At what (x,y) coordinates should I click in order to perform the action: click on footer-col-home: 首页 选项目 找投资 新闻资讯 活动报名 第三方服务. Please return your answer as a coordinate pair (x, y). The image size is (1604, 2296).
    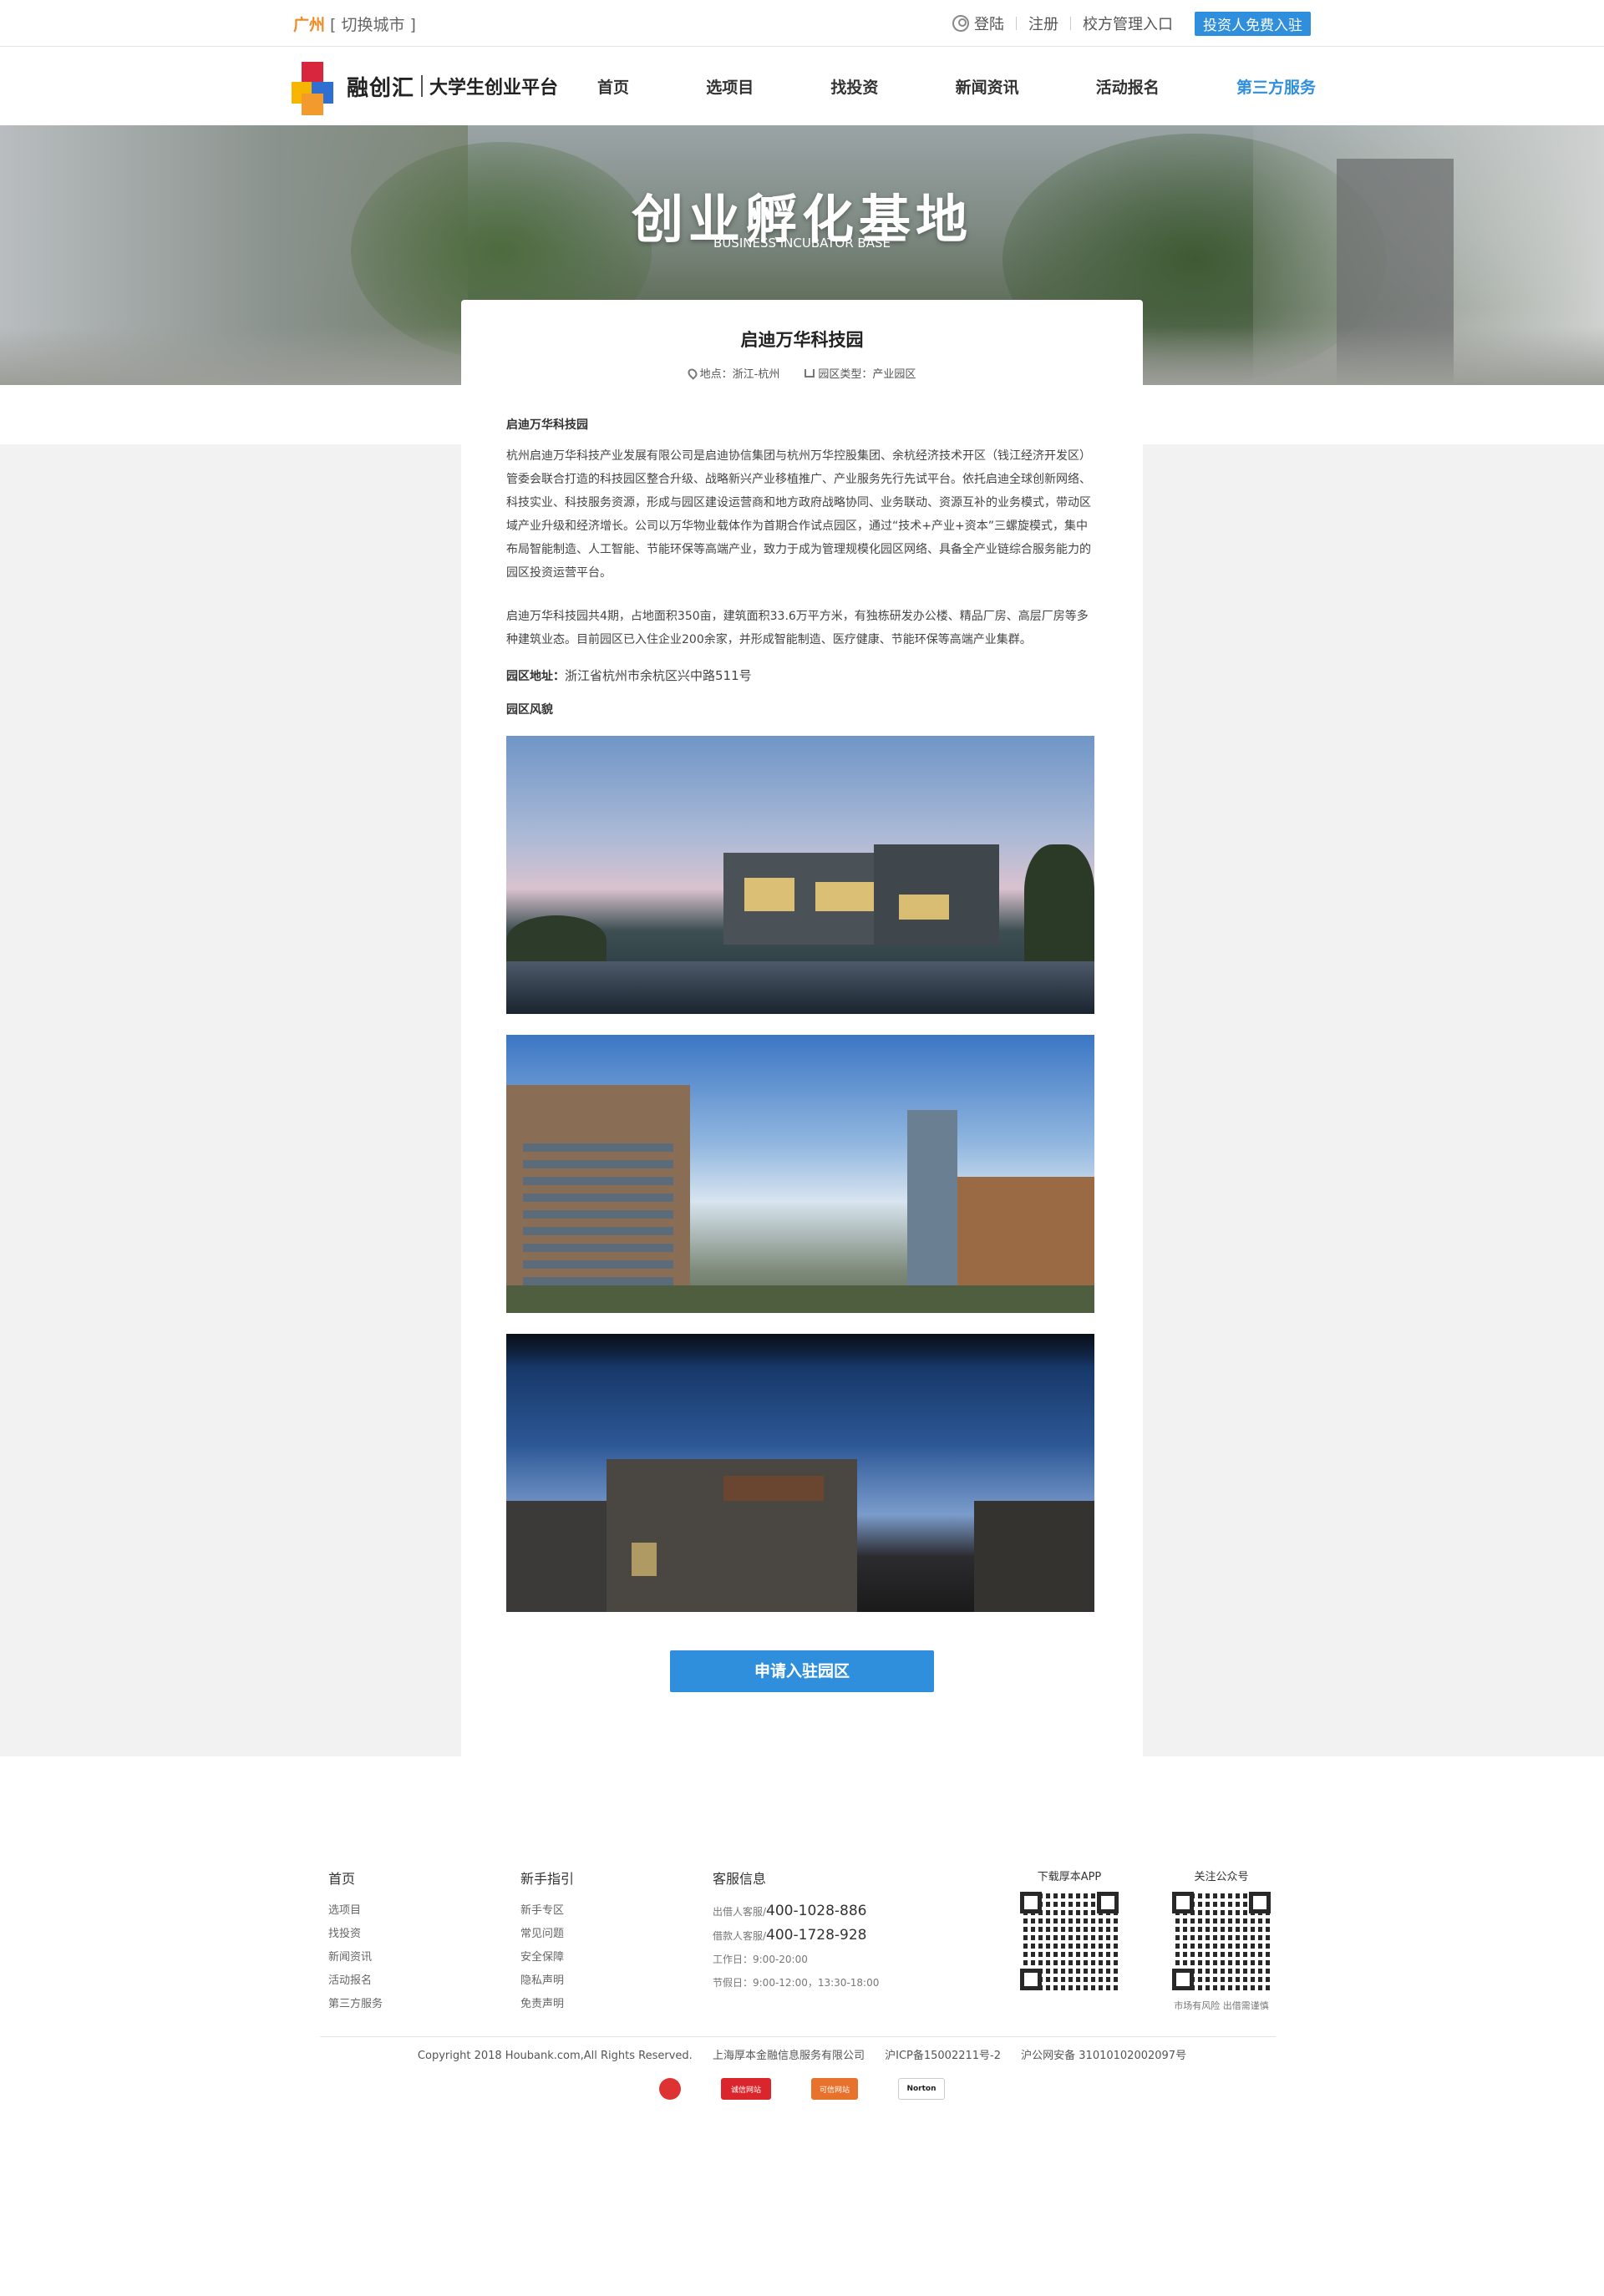
    Looking at the image, I should click on (424, 1942).